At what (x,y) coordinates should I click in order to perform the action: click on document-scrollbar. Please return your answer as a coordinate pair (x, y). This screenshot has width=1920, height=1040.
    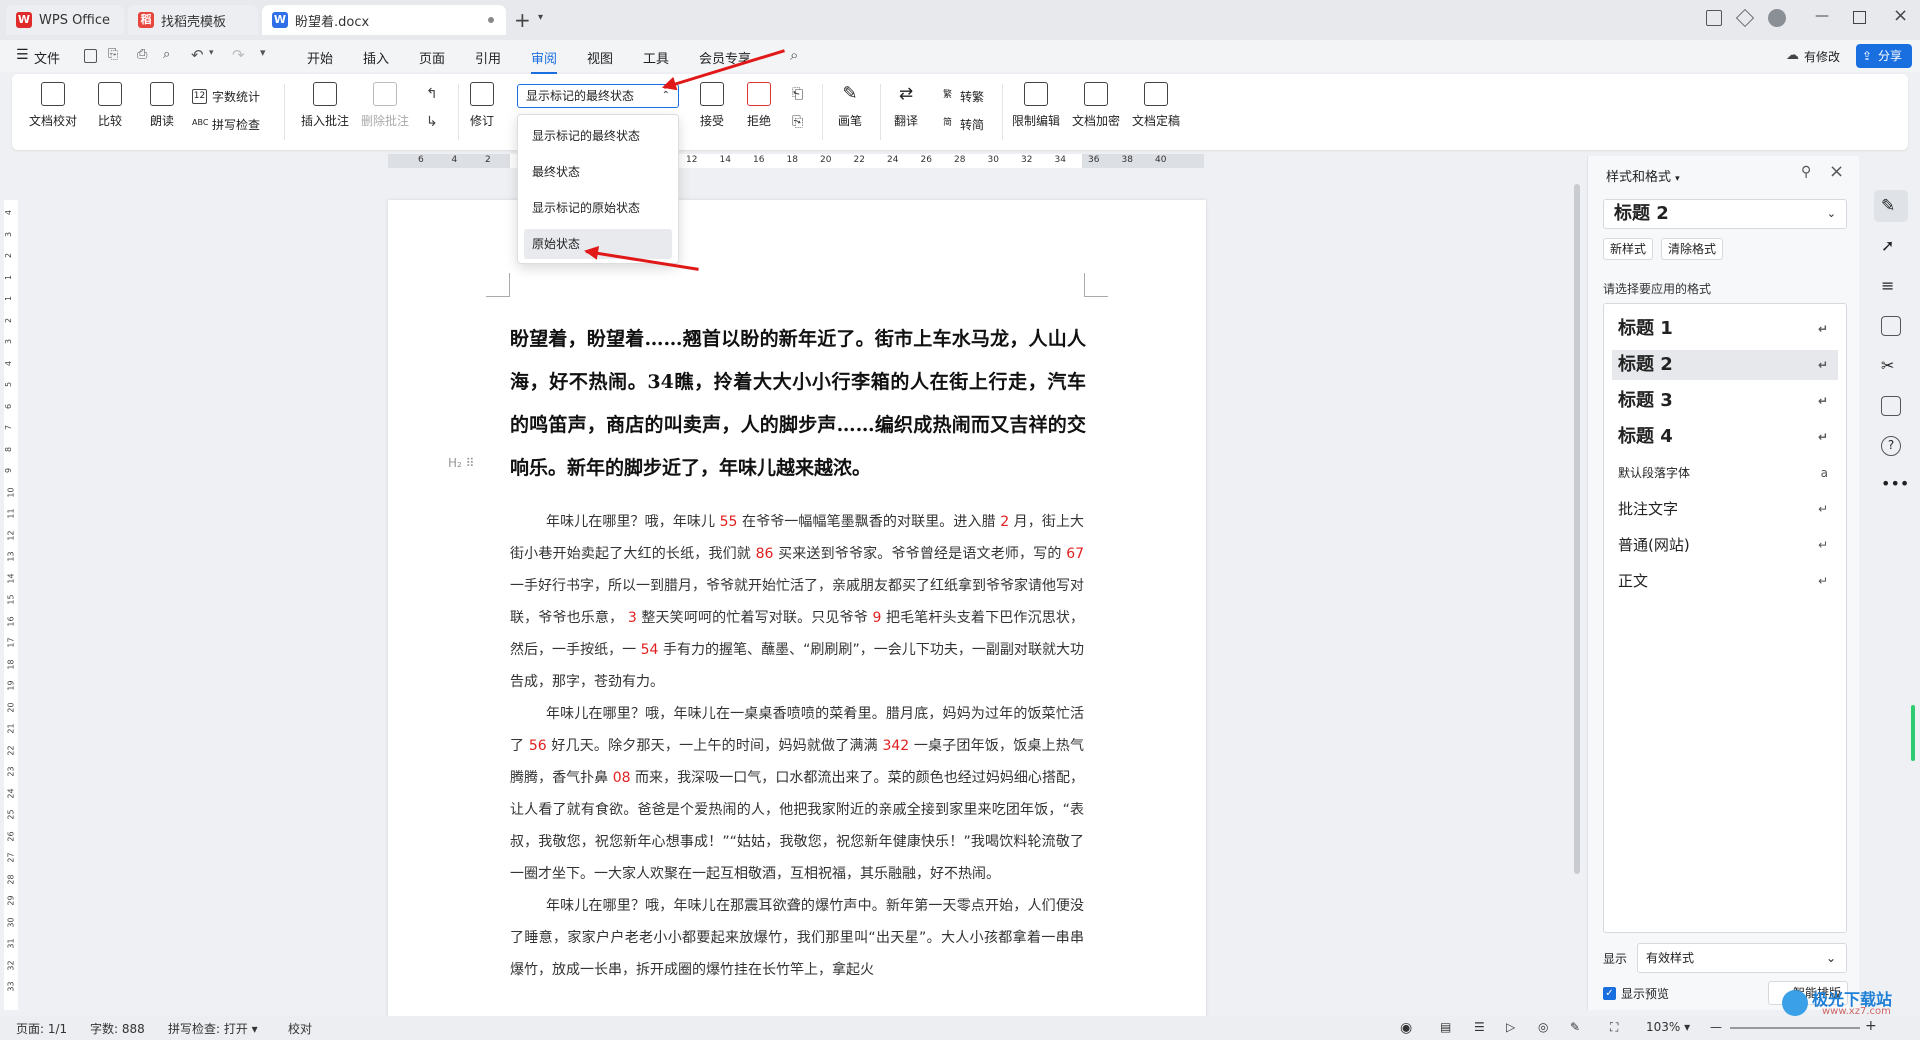
    Looking at the image, I should click on (1577, 583).